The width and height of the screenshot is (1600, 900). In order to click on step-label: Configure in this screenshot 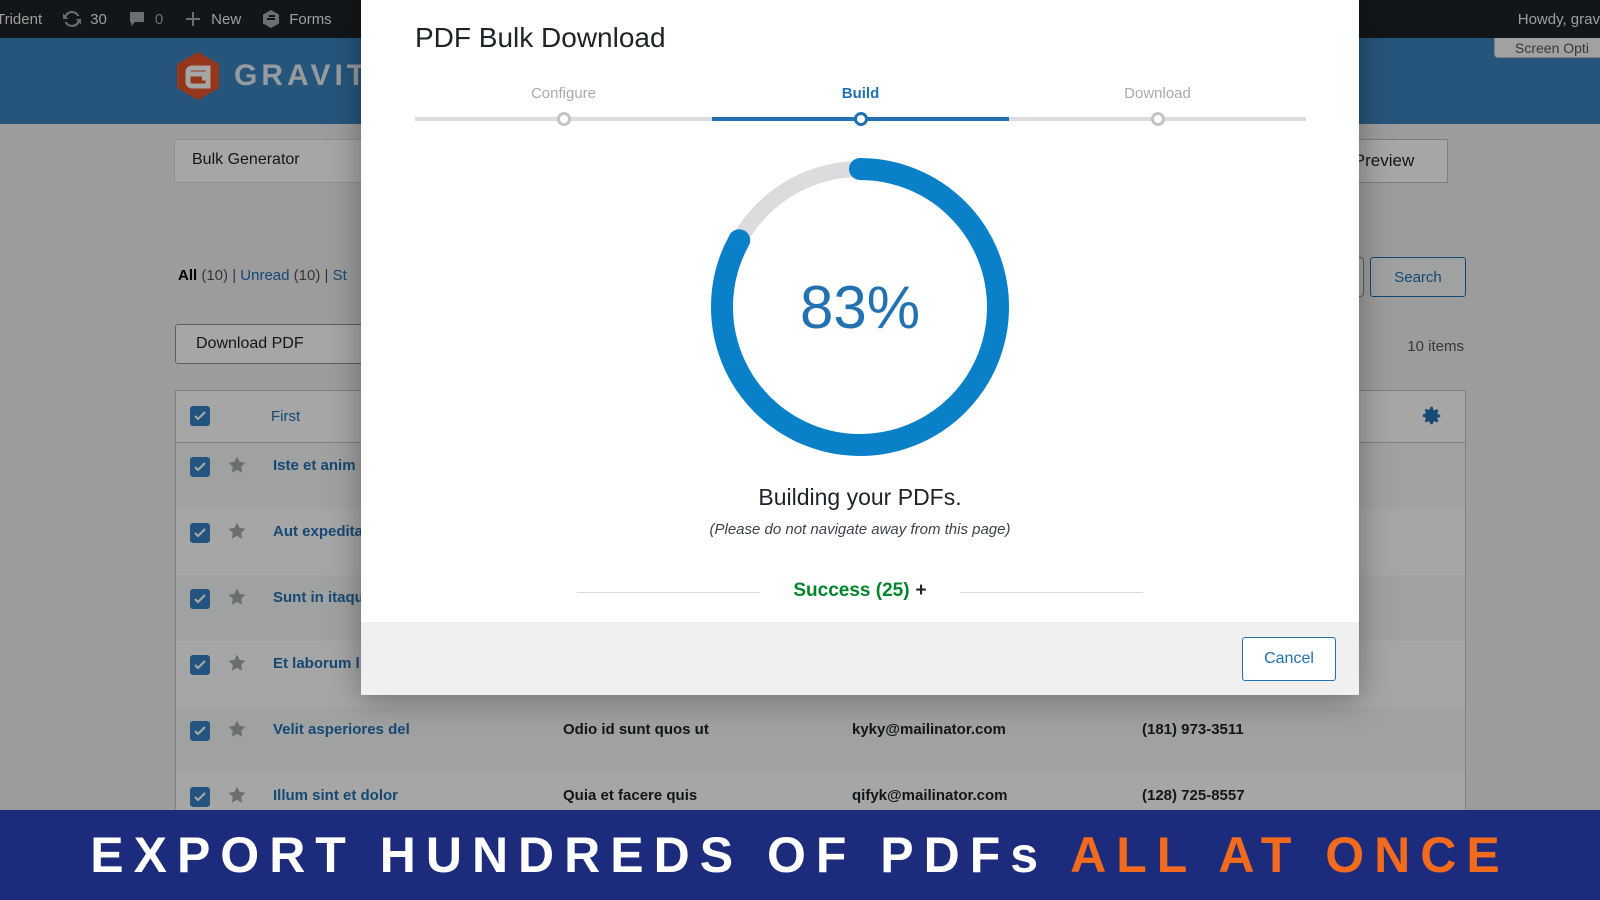, I will do `click(563, 93)`.